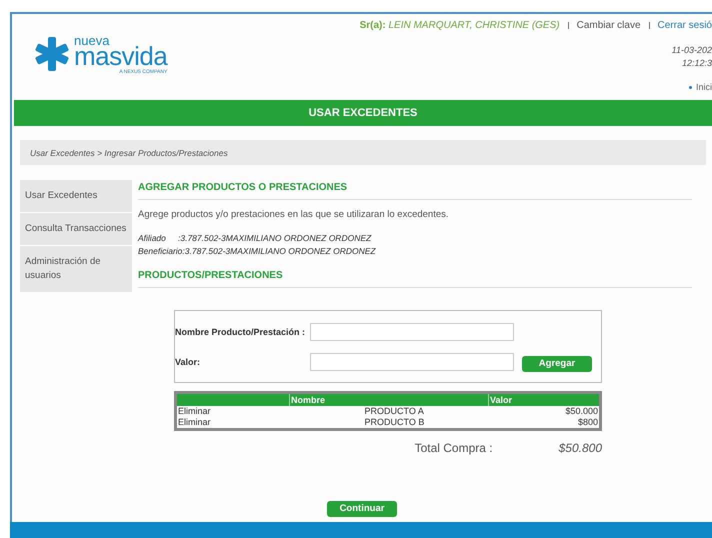  I want to click on cross-star-icon, so click(52, 54).